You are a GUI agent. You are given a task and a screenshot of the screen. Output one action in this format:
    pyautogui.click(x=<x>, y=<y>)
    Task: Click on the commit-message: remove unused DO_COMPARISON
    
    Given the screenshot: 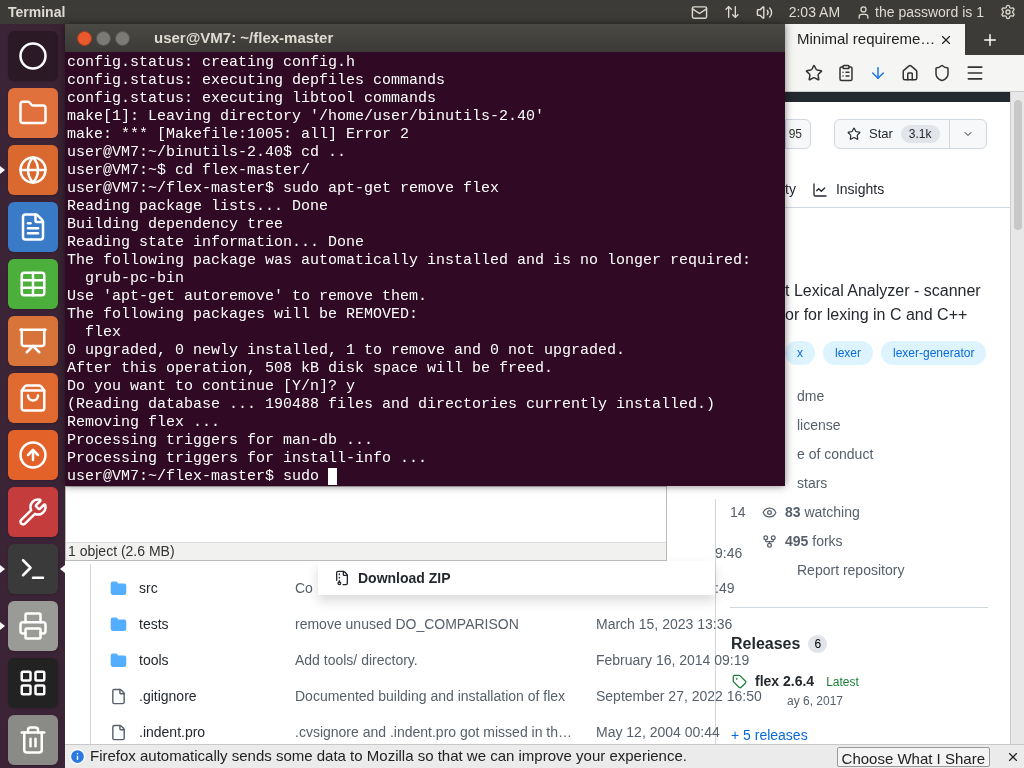 What is the action you would take?
    pyautogui.click(x=445, y=624)
    